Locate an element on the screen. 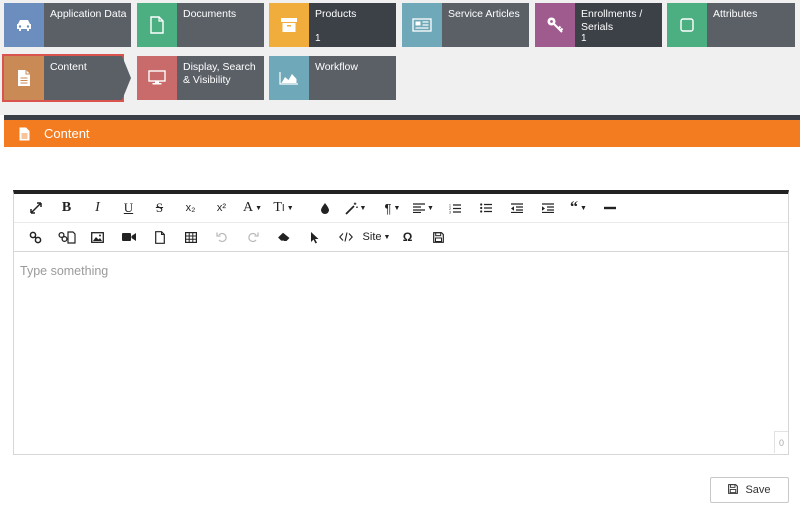 This screenshot has height=522, width=800. quote-button: “▼ is located at coordinates (578, 208).